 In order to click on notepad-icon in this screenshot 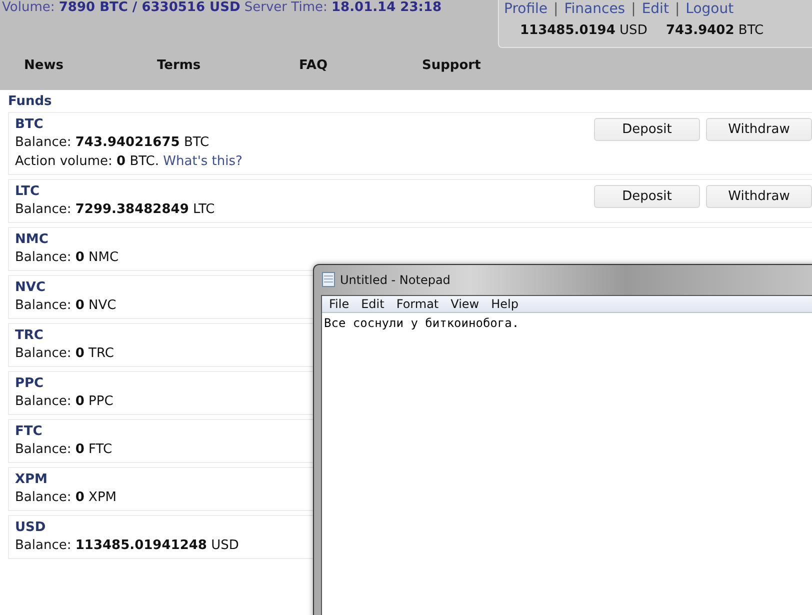, I will do `click(328, 279)`.